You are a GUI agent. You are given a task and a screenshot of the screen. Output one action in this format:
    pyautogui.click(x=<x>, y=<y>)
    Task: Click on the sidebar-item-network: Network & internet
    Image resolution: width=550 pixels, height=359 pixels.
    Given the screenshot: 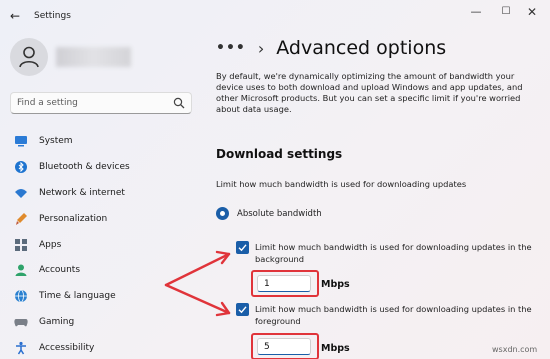 What is the action you would take?
    pyautogui.click(x=105, y=193)
    